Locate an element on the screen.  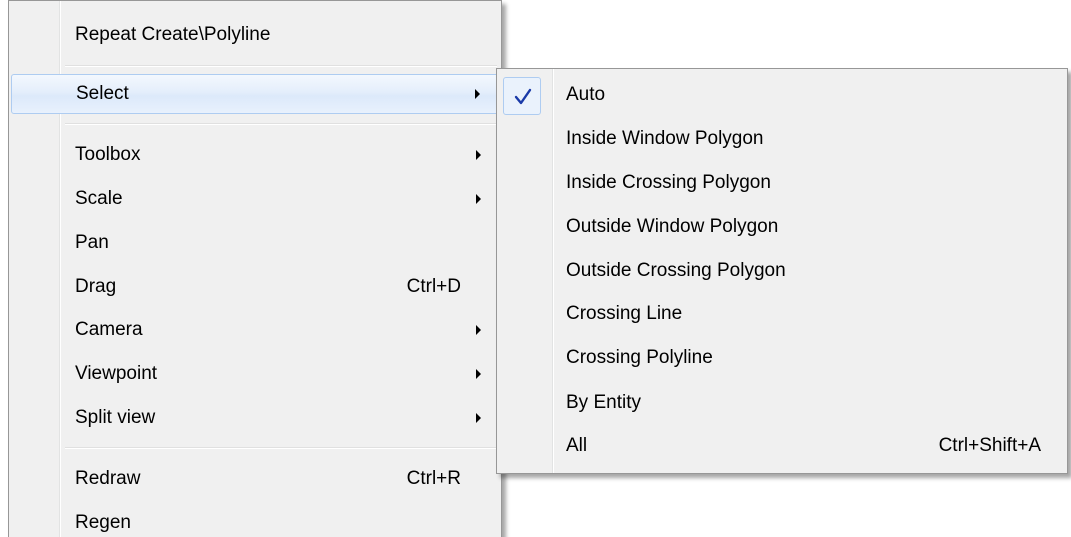
submenu-item-label: Inside Crossing Polygon is located at coordinates (668, 182).